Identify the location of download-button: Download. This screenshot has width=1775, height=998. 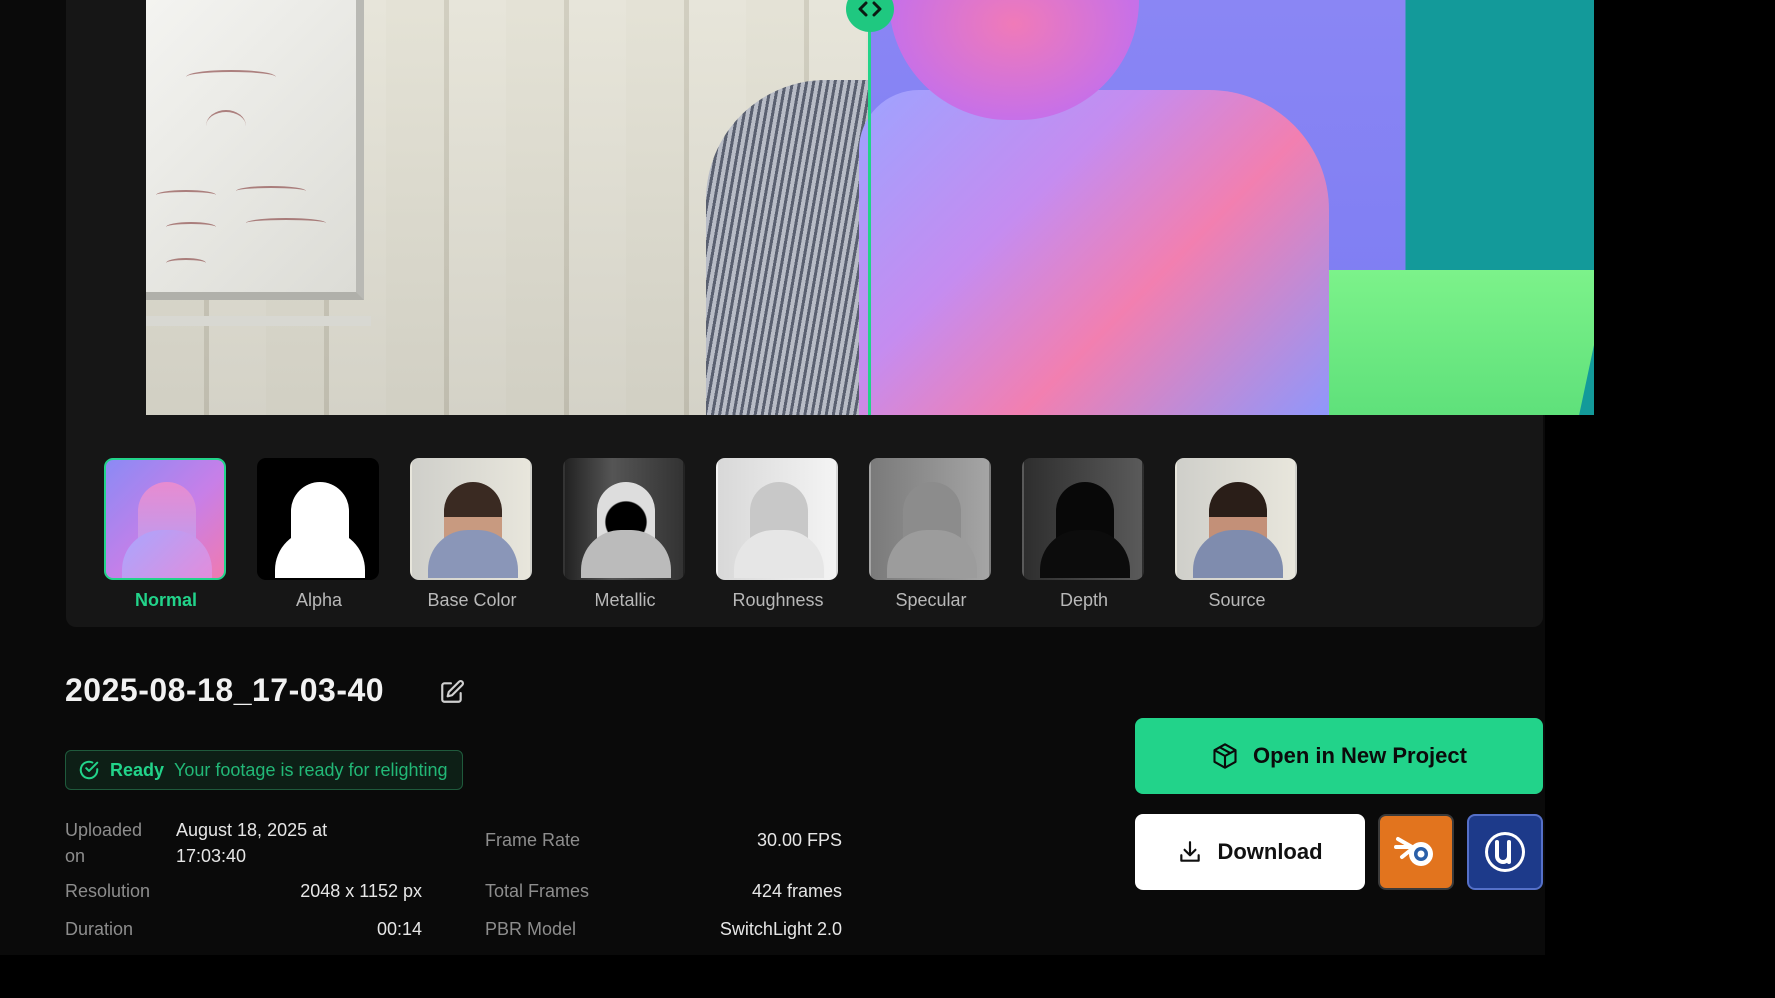
(1250, 852).